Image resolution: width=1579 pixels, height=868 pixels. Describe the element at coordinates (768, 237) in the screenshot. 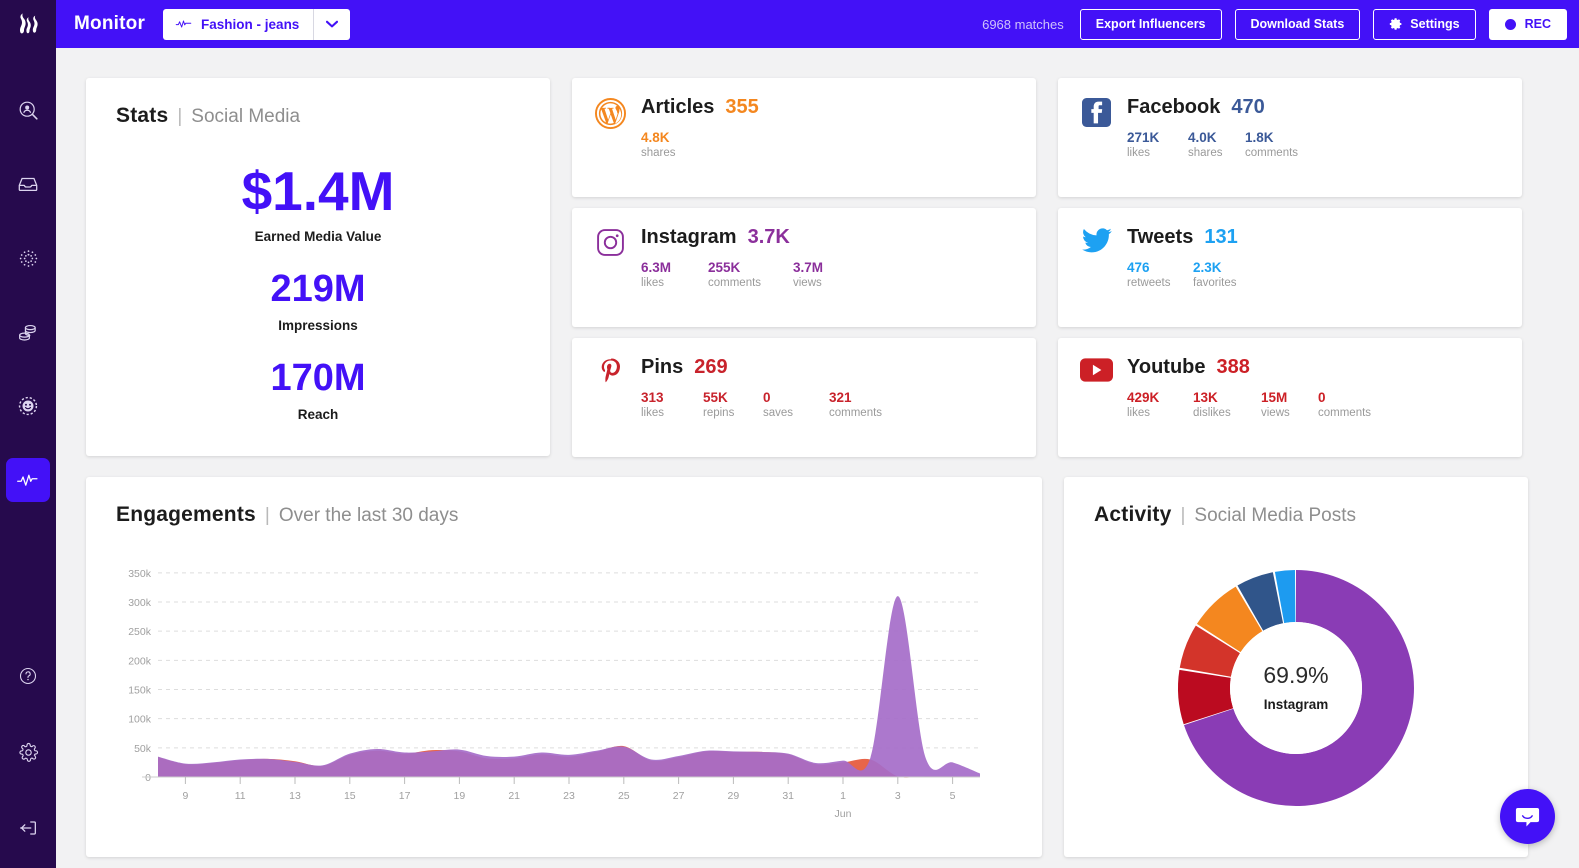

I see `social-card-count: 3.7K` at that location.